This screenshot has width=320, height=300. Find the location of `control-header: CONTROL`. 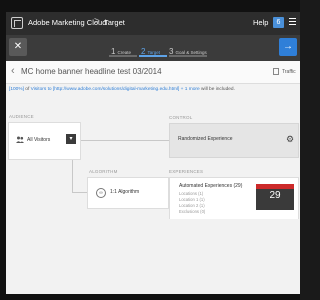

control-header: CONTROL is located at coordinates (181, 117).